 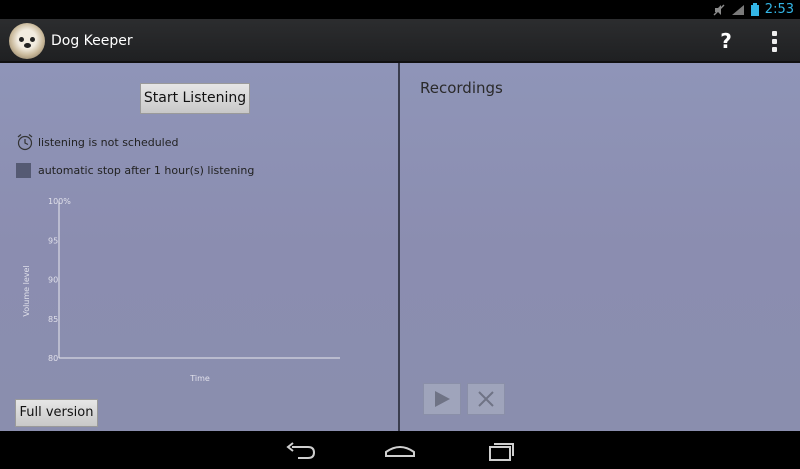 What do you see at coordinates (25, 142) in the screenshot?
I see `alarm-clock-icon` at bounding box center [25, 142].